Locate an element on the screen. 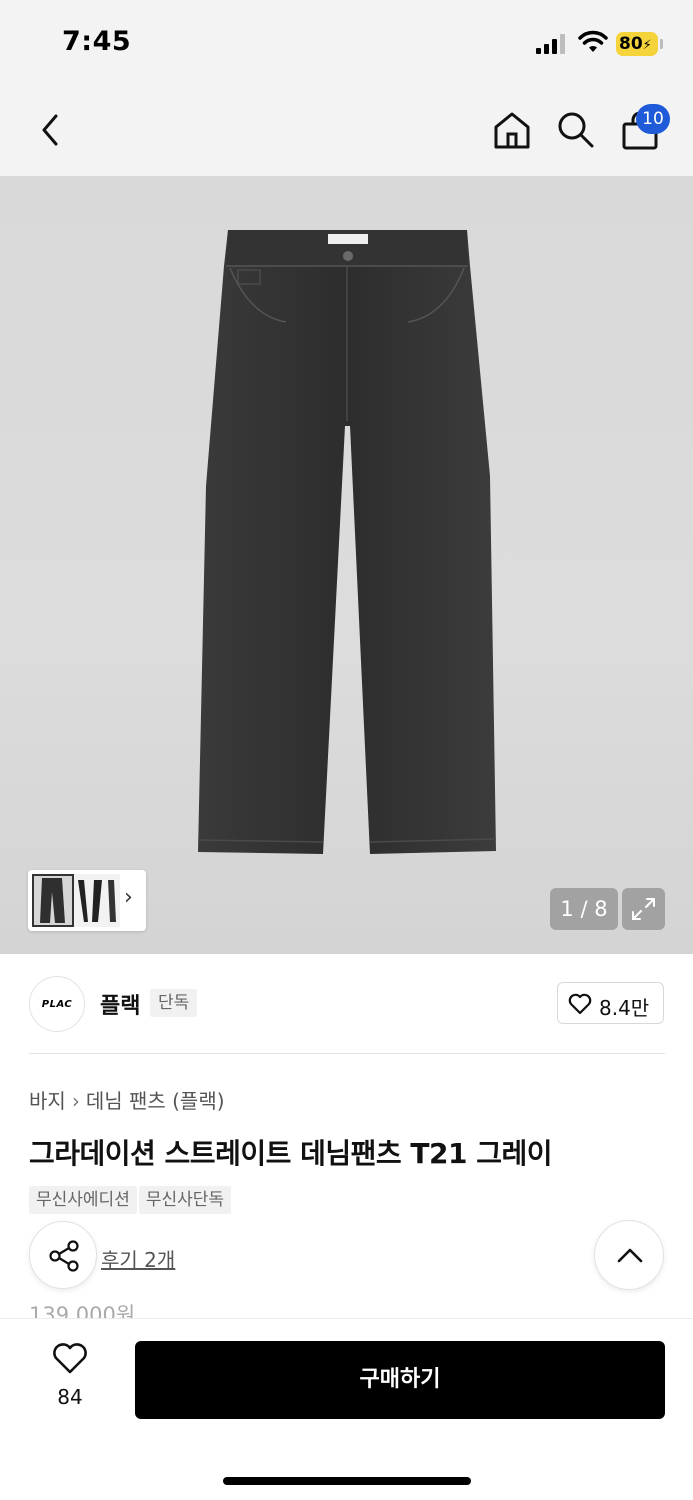  breadcrumb: 바지 › 데님 팬츠 (플랙) is located at coordinates (127, 1099).